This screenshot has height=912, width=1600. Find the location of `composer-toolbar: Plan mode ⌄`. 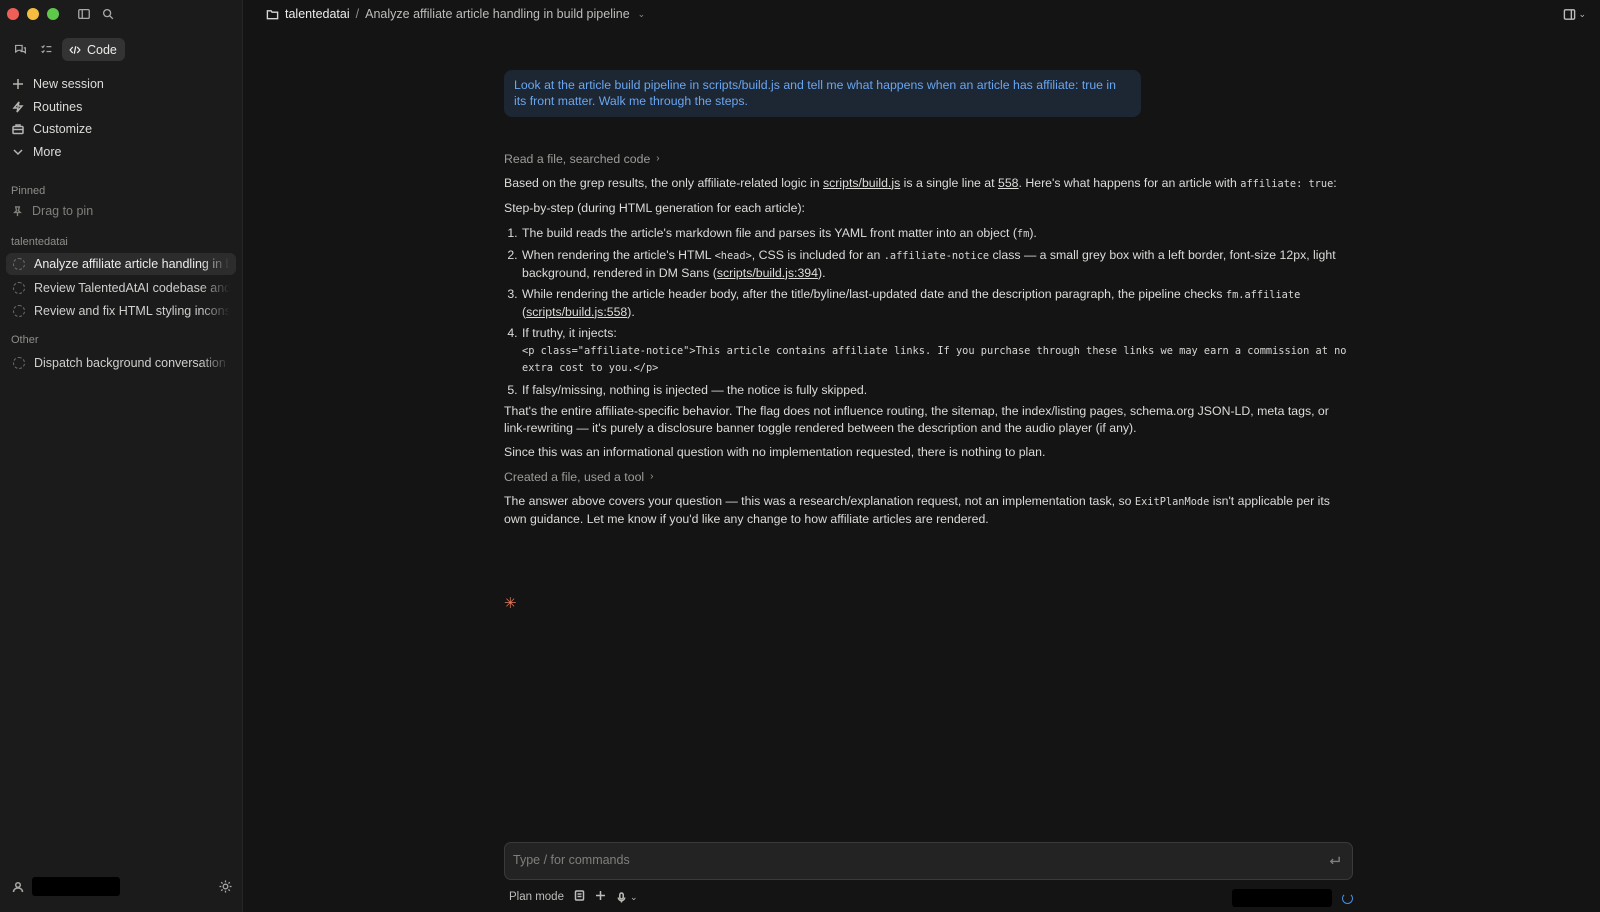

composer-toolbar: Plan mode ⌄ is located at coordinates (573, 897).